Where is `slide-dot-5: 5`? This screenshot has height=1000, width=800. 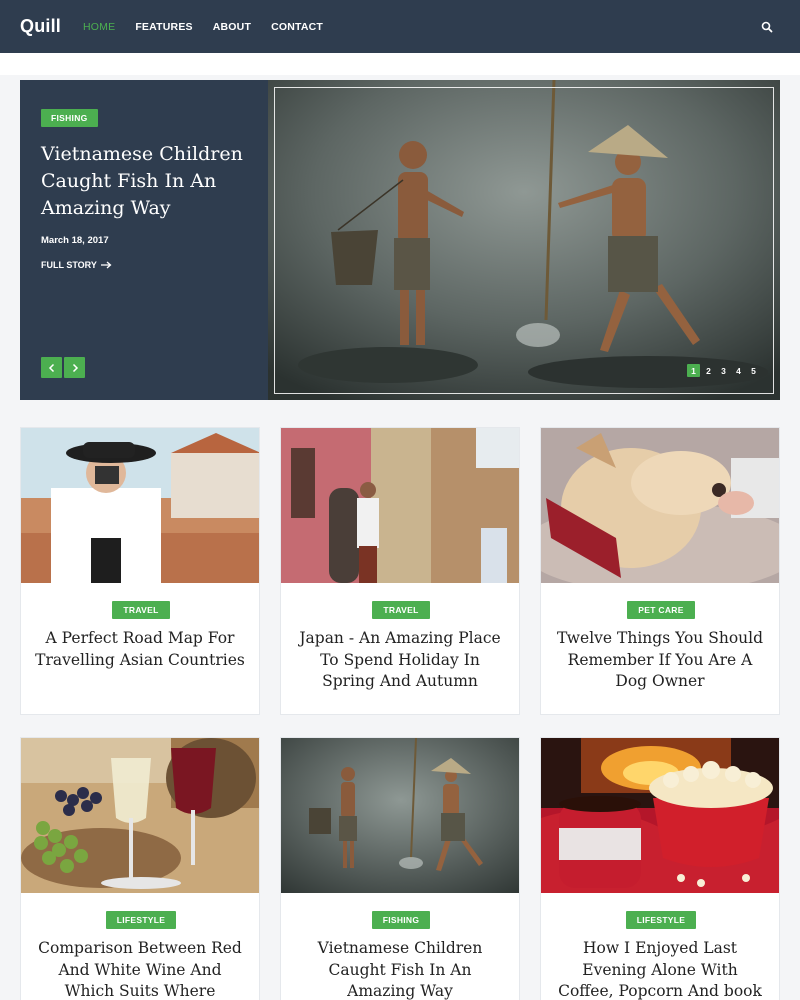
slide-dot-5: 5 is located at coordinates (753, 370).